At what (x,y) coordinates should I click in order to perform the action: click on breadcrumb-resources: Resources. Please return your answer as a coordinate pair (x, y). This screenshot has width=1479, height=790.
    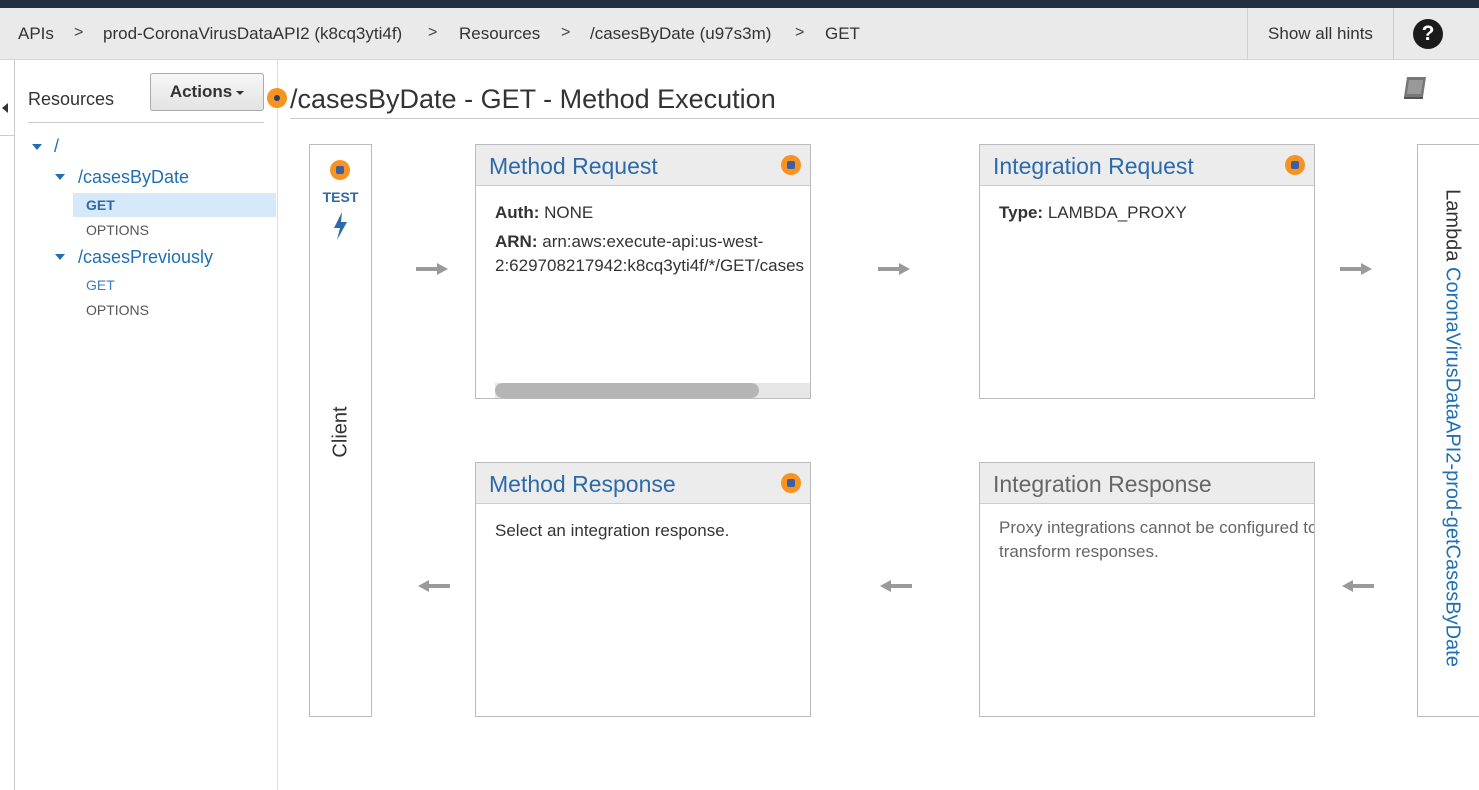
    Looking at the image, I should click on (499, 34).